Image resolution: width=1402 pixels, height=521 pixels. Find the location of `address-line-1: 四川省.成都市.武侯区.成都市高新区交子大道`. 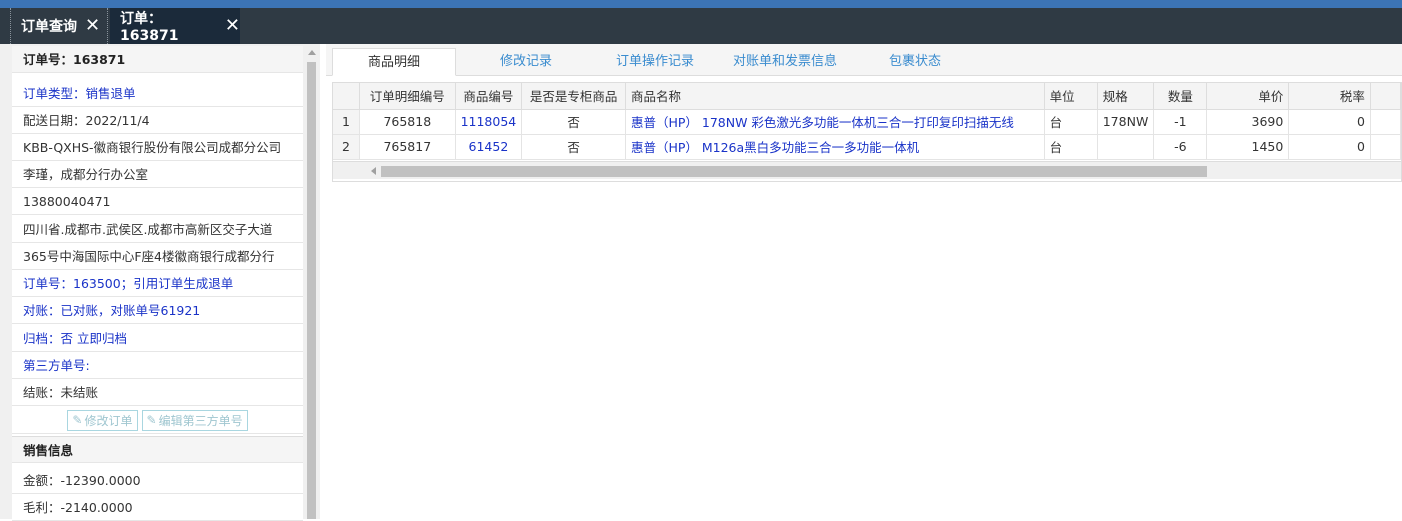

address-line-1: 四川省.成都市.武侯区.成都市高新区交子大道 is located at coordinates (157, 229).